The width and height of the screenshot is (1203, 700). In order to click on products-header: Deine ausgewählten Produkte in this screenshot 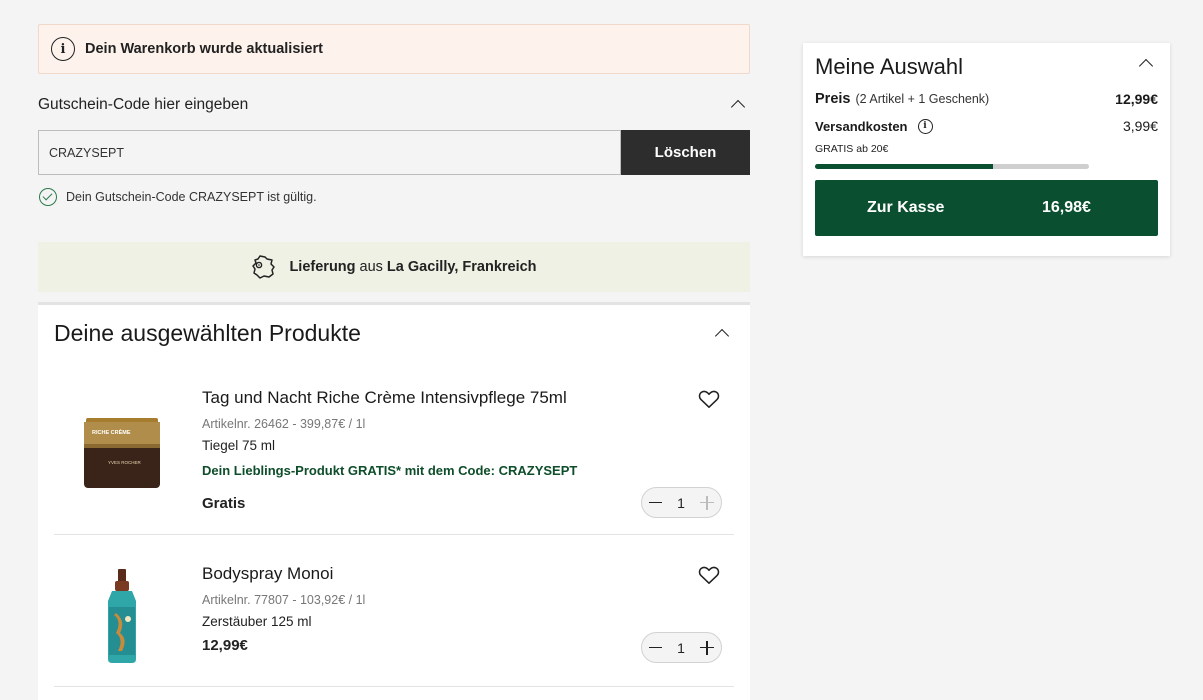, I will do `click(394, 333)`.